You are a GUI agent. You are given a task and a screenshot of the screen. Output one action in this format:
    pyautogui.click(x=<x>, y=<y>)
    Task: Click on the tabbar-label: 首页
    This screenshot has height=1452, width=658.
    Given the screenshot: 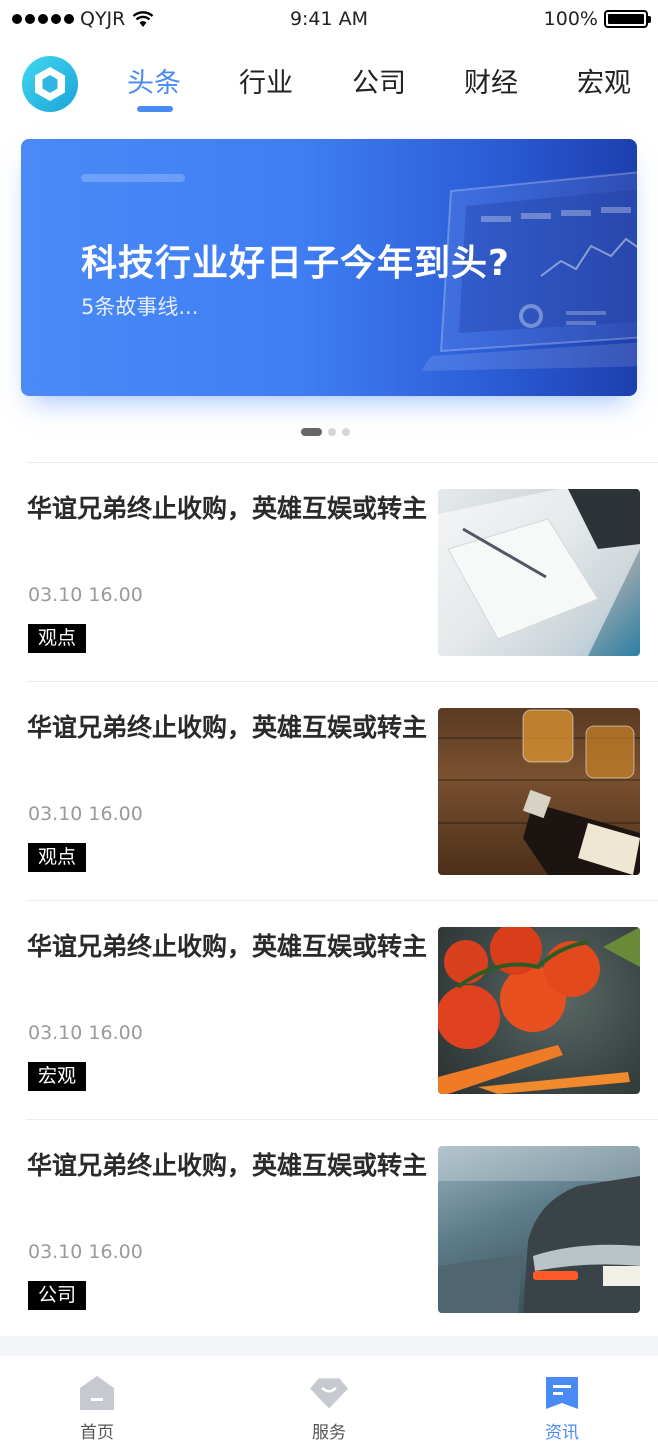 What is the action you would take?
    pyautogui.click(x=97, y=1433)
    